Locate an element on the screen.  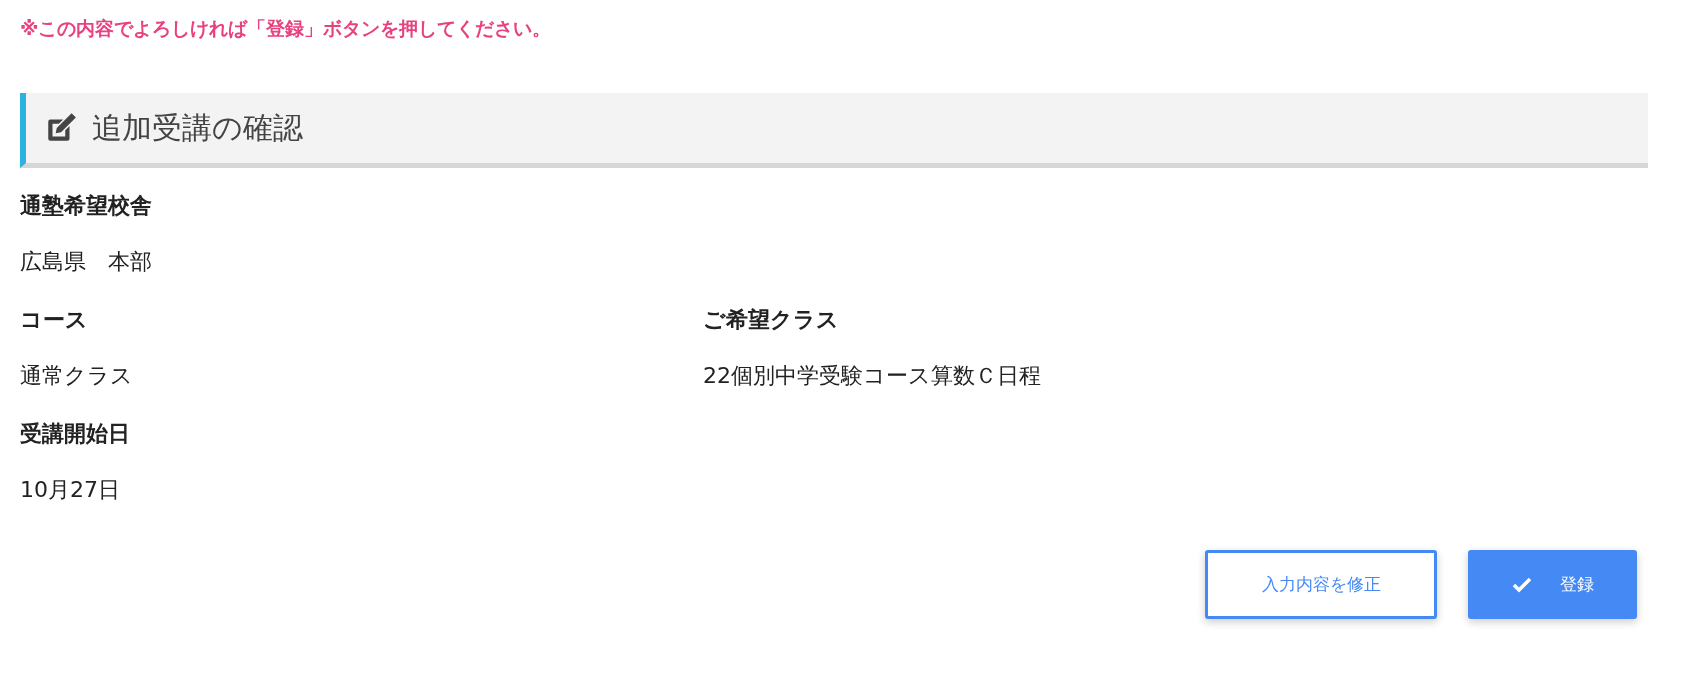
check-icon is located at coordinates (1521, 584).